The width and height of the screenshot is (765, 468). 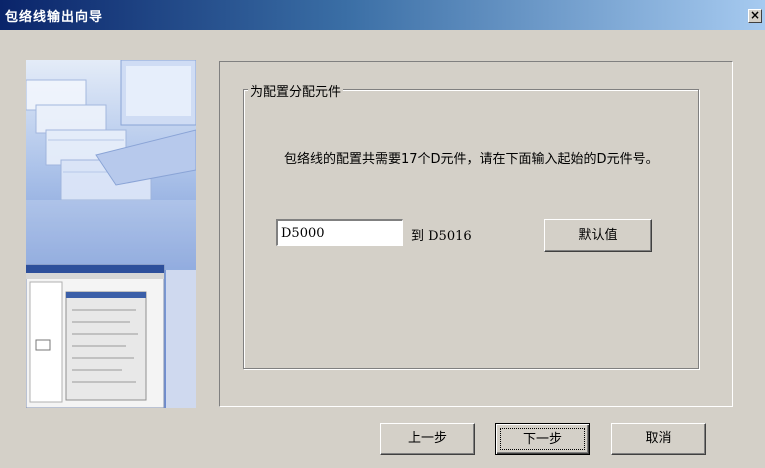 I want to click on back-button: 上一步, so click(x=427, y=439).